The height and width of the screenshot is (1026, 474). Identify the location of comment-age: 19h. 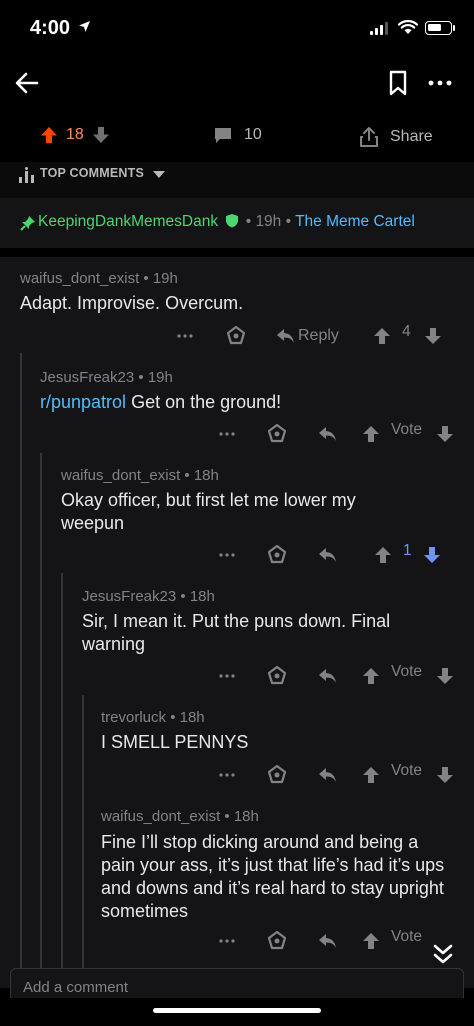
(160, 377).